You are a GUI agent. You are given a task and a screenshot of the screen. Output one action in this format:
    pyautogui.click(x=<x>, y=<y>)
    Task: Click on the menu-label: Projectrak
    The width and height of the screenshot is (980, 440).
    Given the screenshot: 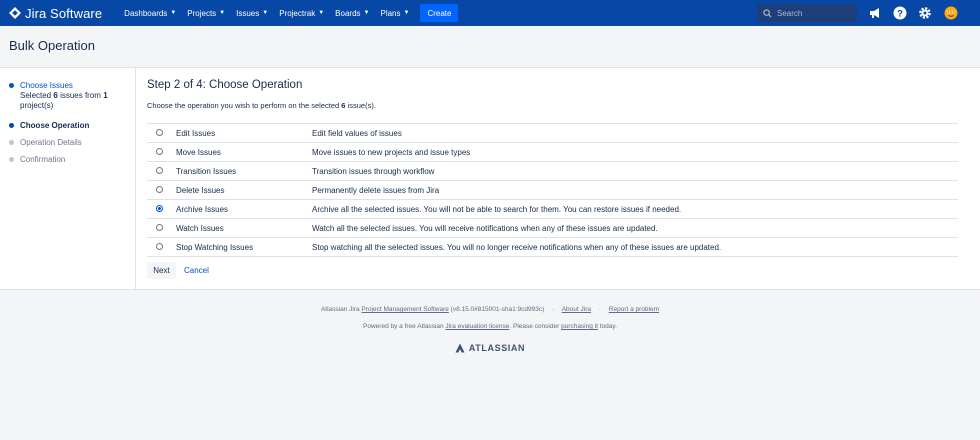 What is the action you would take?
    pyautogui.click(x=297, y=13)
    